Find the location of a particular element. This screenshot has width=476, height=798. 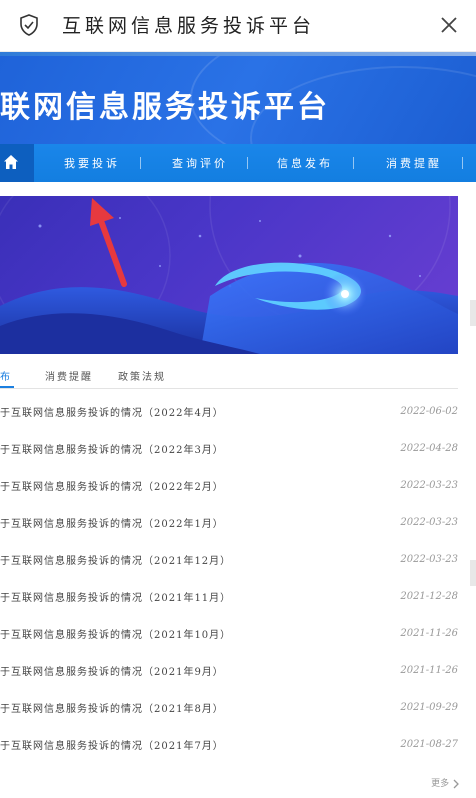

list-item-title: 于互联网信息服务投诉的情况（2021年9月） is located at coordinates (112, 672).